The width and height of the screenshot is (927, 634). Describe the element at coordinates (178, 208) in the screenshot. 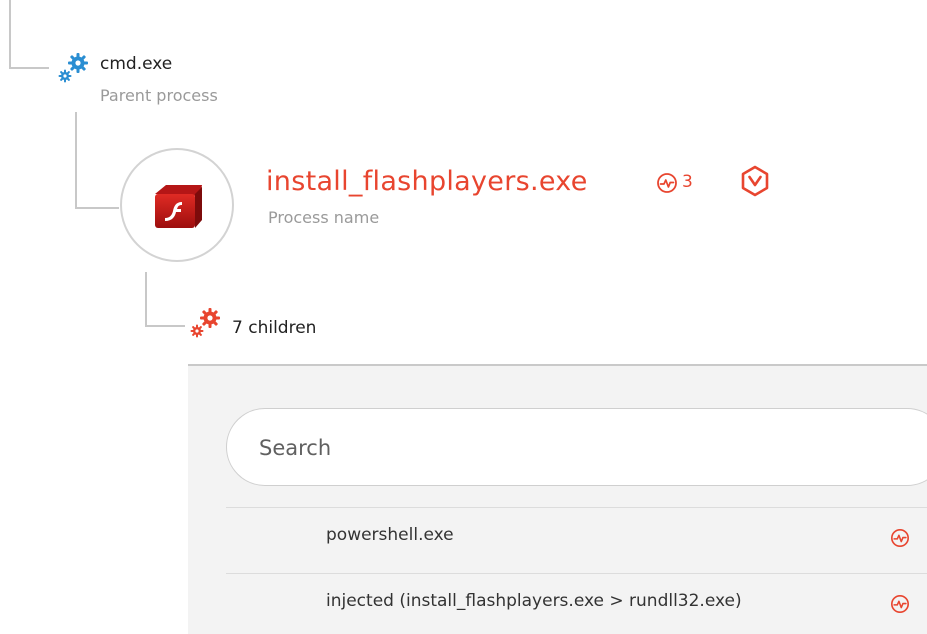

I see `flash-player-icon` at that location.